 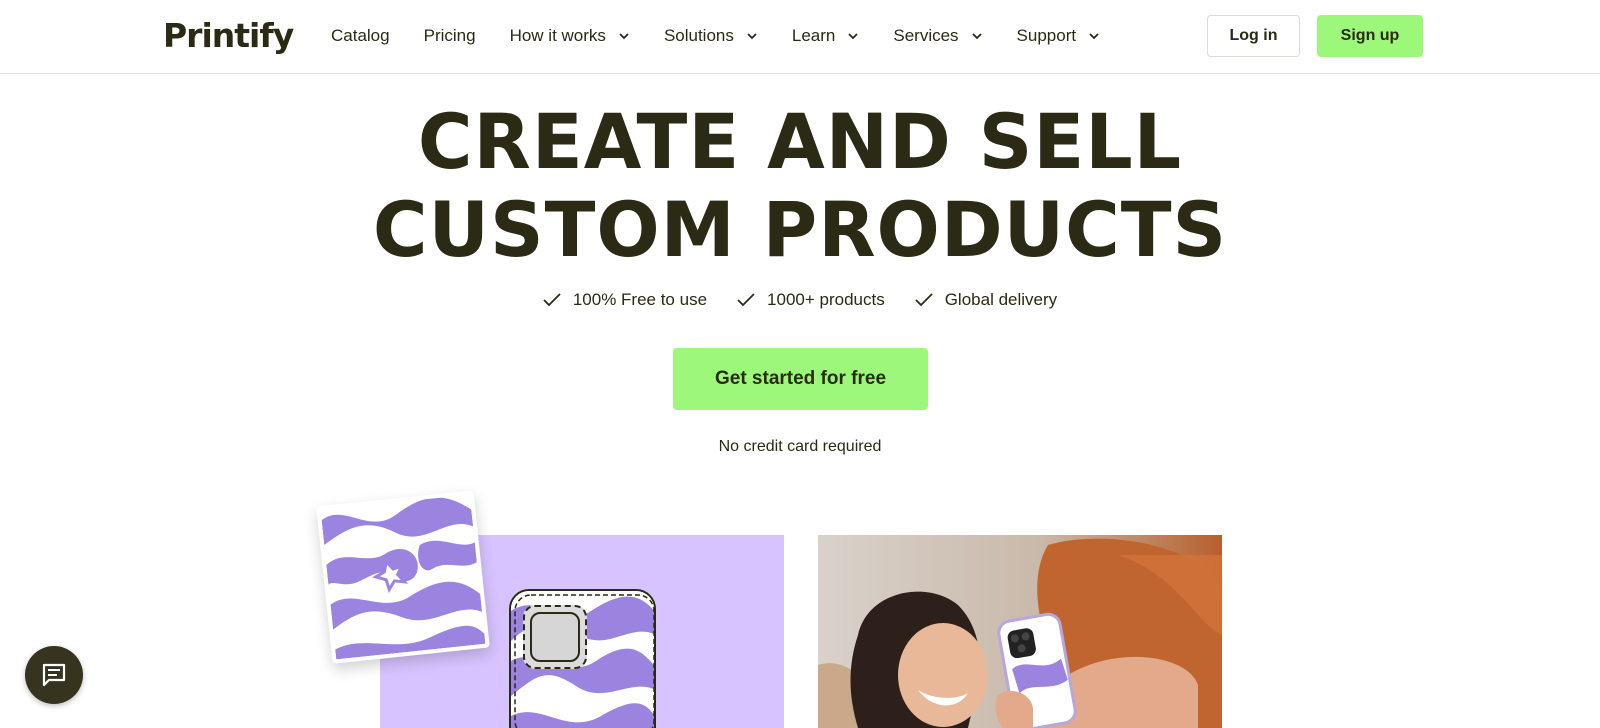 I want to click on hero-title-line-2: CUSTOM PRODUCTS, so click(x=800, y=229).